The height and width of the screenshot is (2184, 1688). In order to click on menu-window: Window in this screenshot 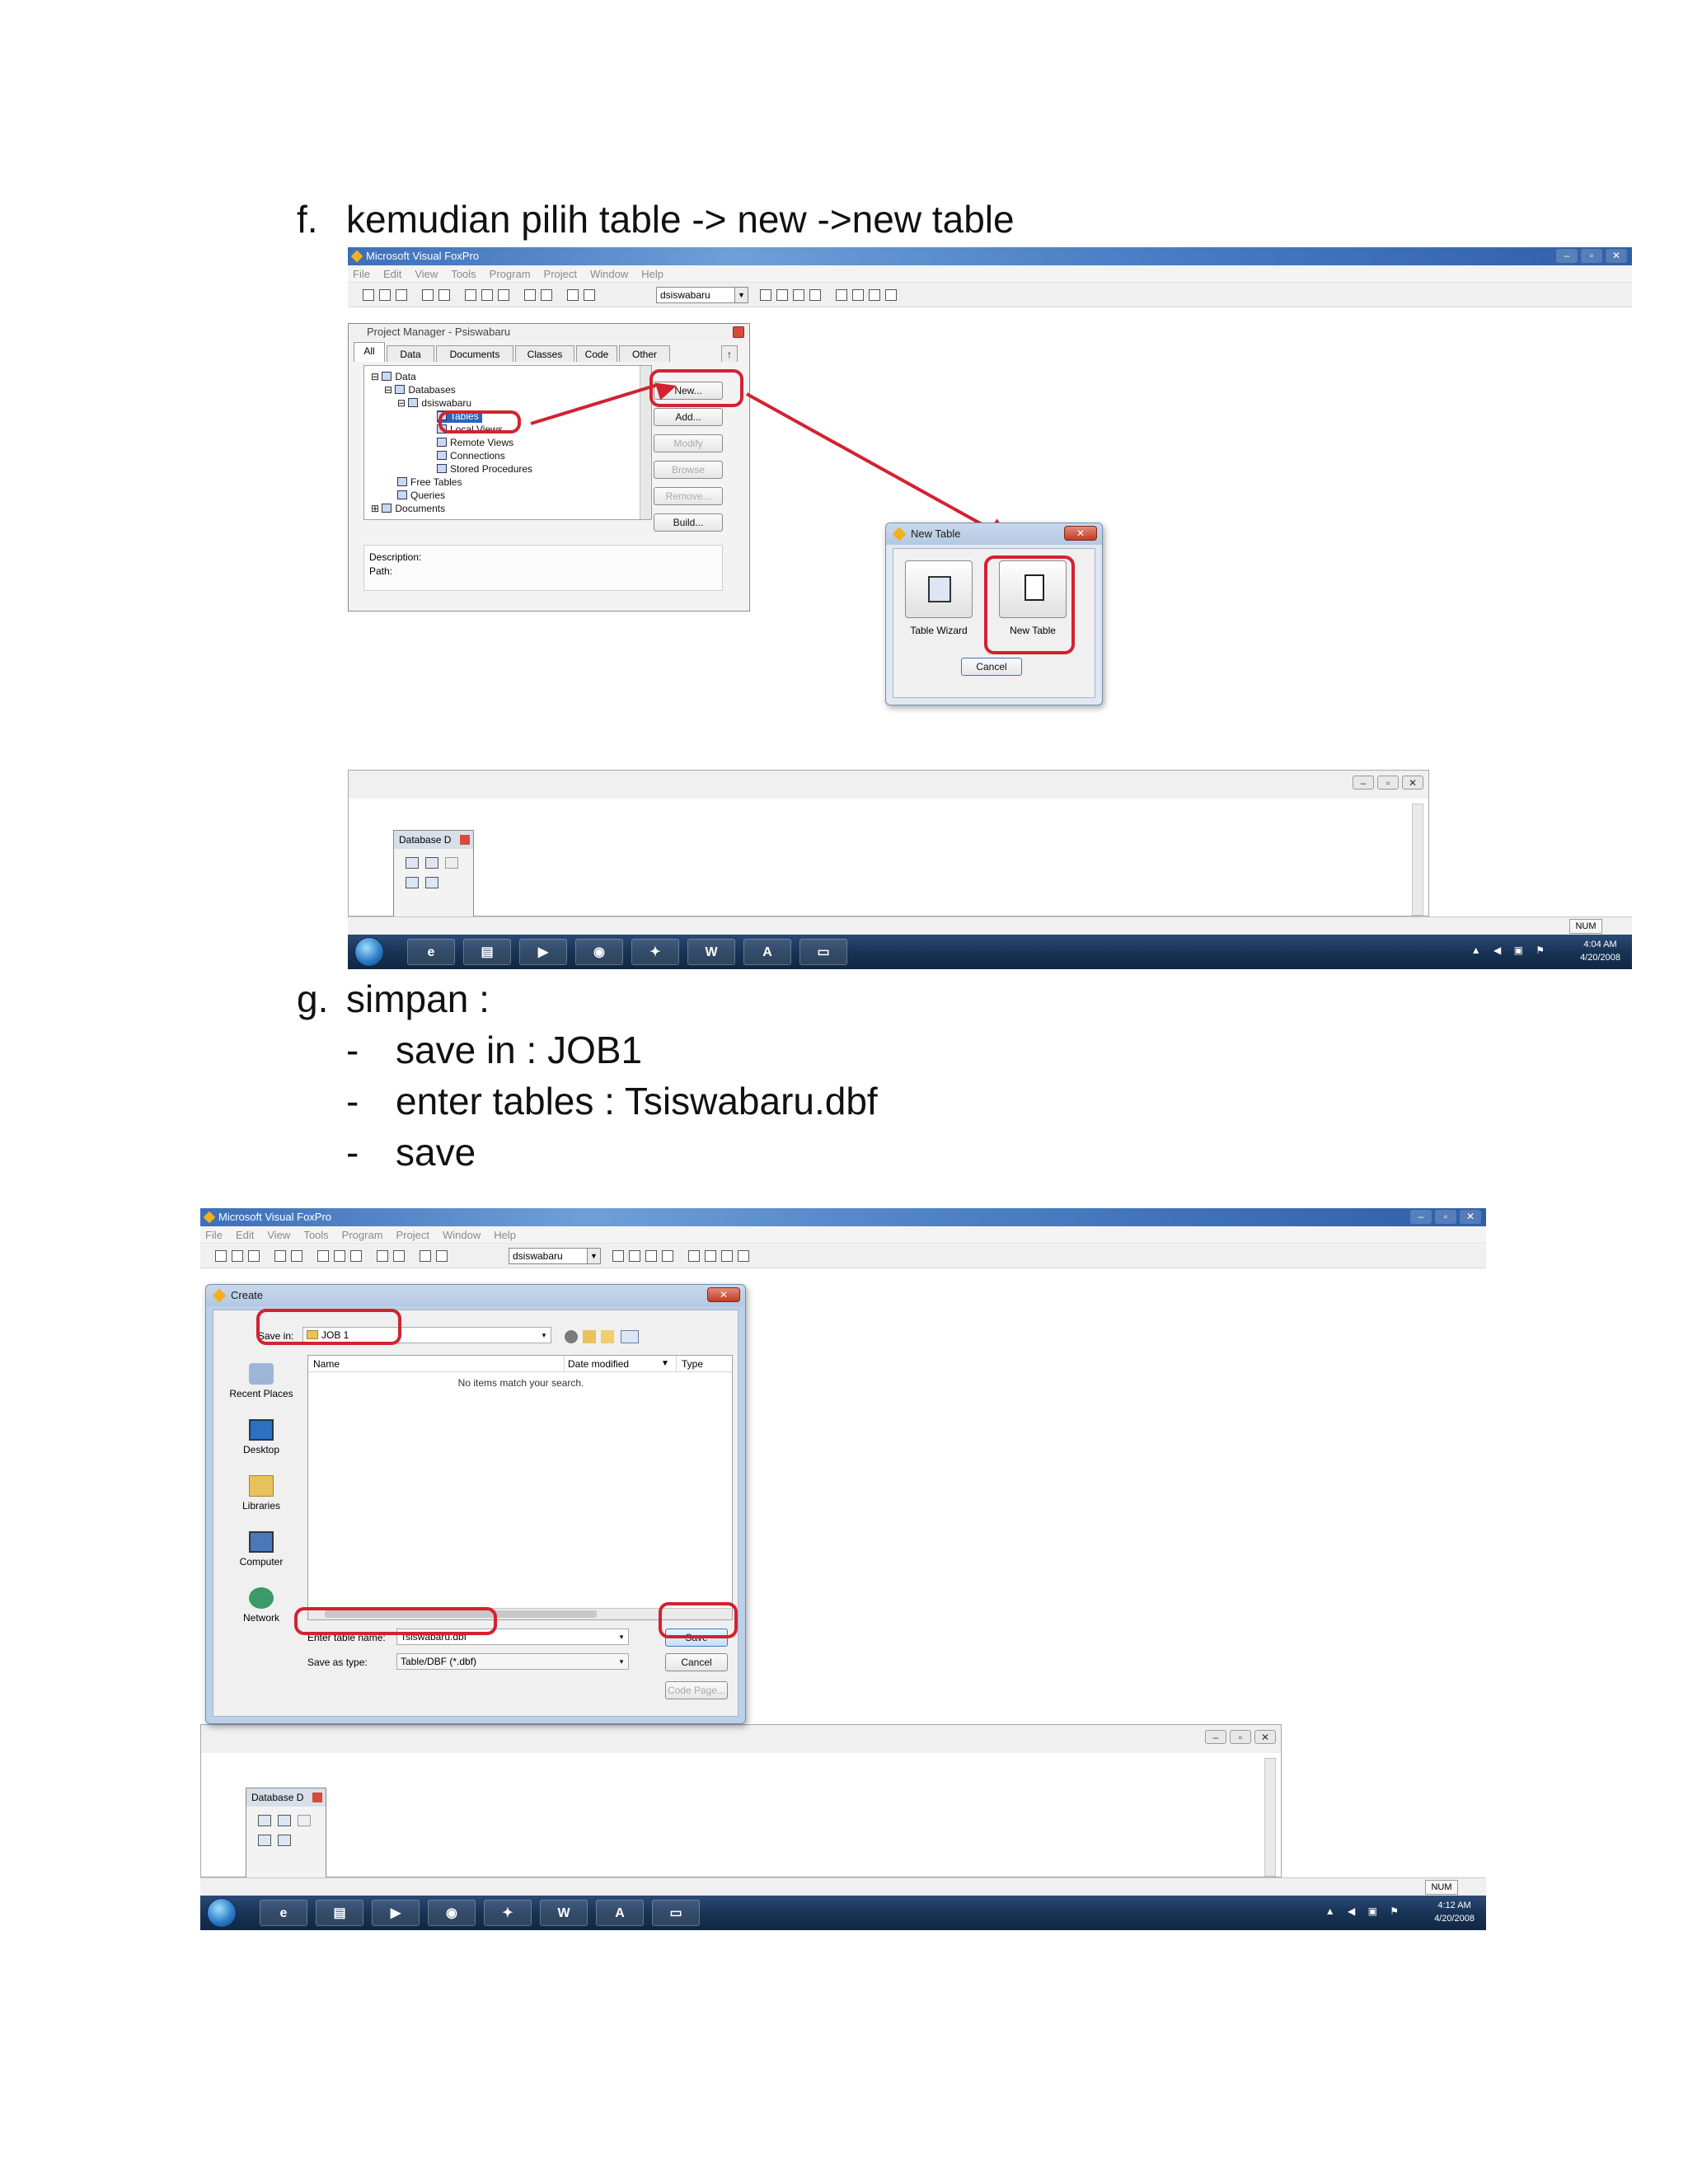, I will do `click(609, 274)`.